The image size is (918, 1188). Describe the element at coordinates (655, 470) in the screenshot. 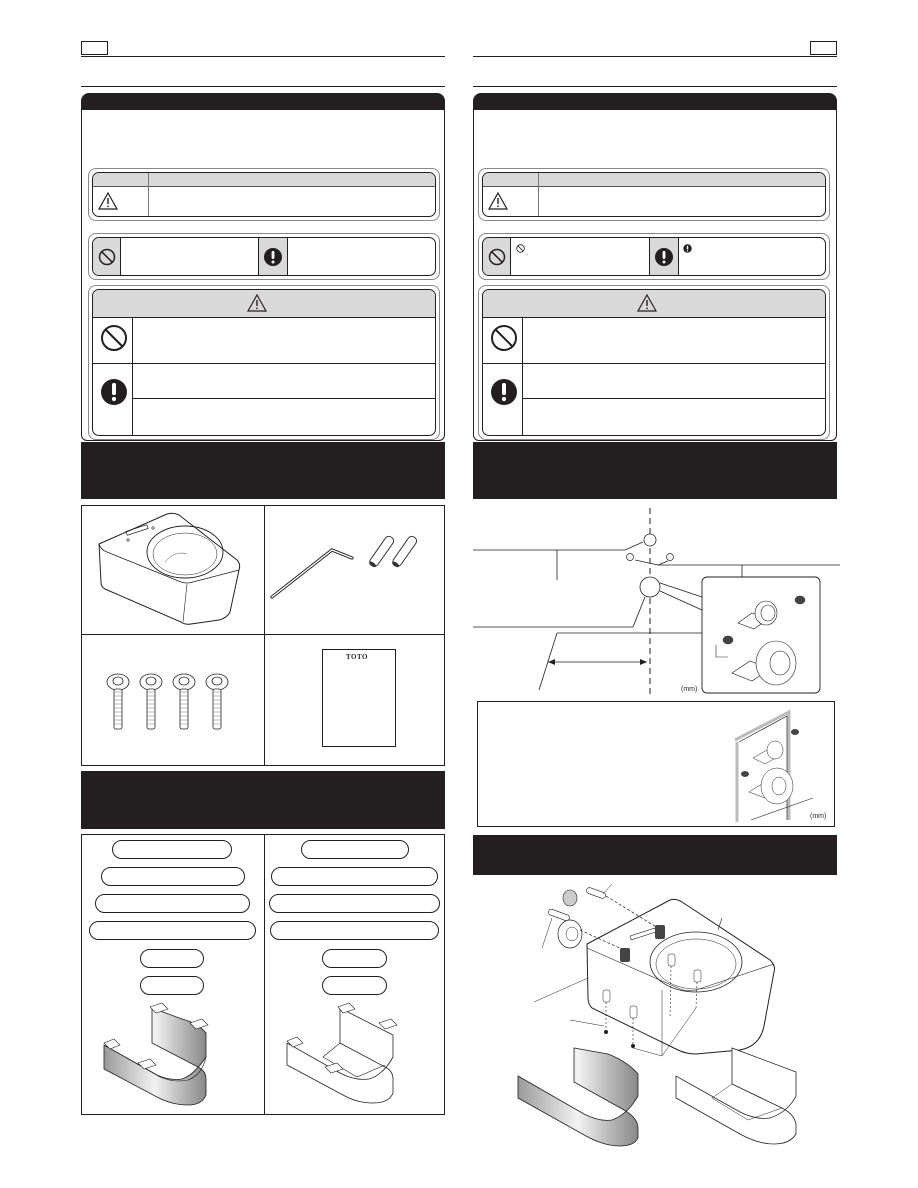

I see `right-section-2-header` at that location.